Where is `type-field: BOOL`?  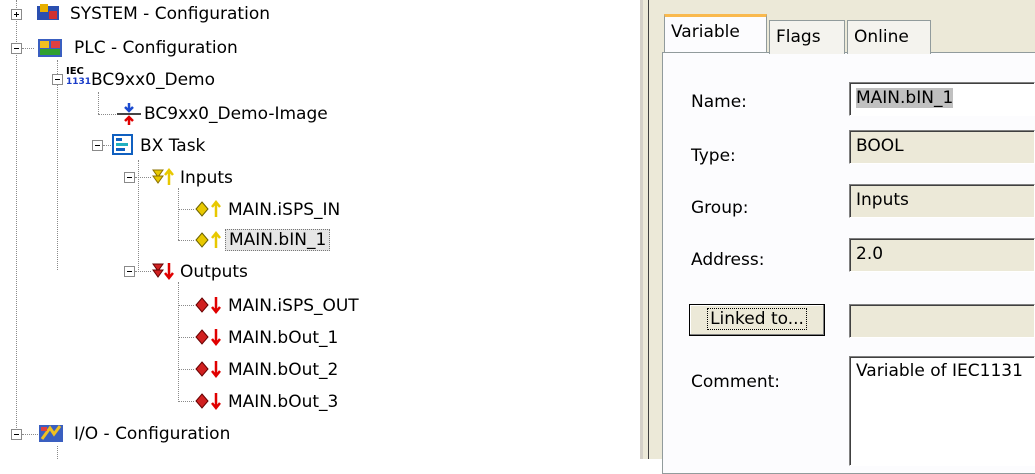 type-field: BOOL is located at coordinates (942, 147).